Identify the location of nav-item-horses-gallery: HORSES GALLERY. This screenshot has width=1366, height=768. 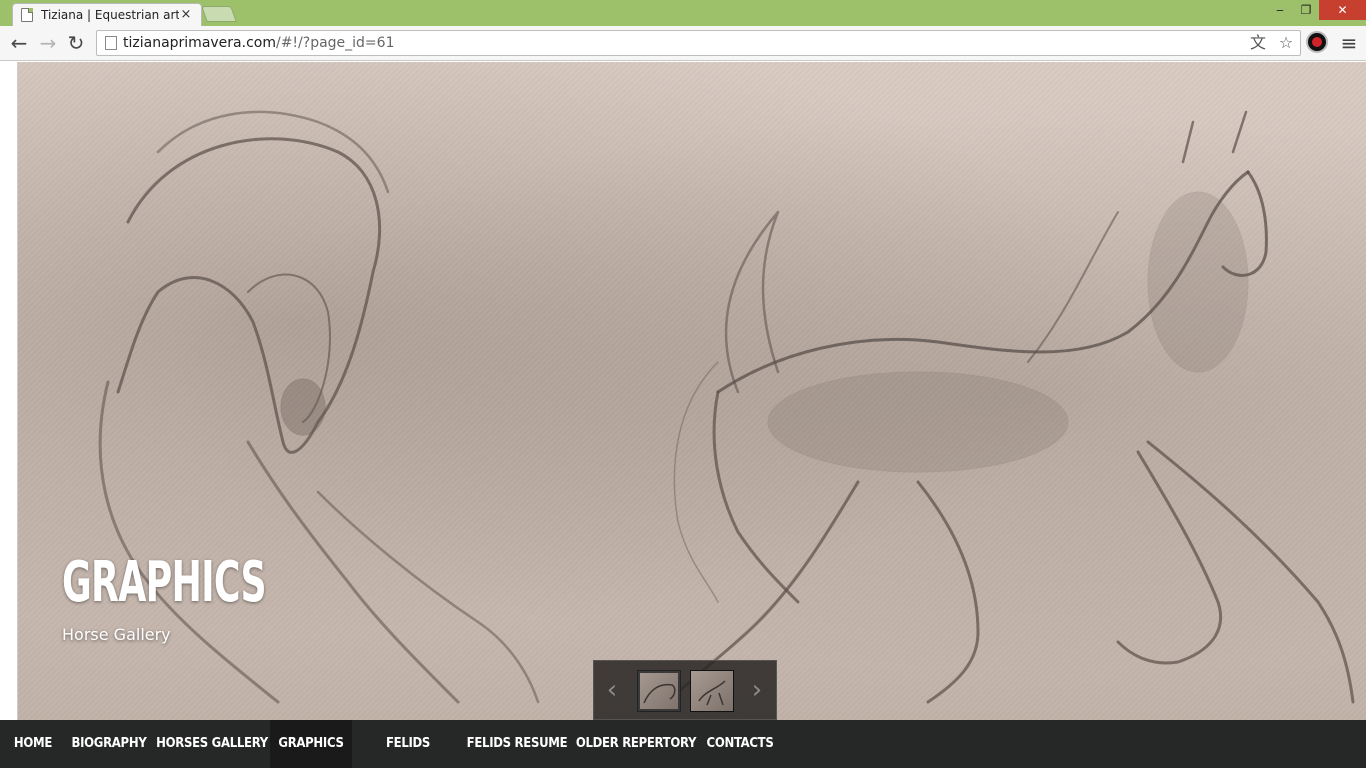
(212, 744).